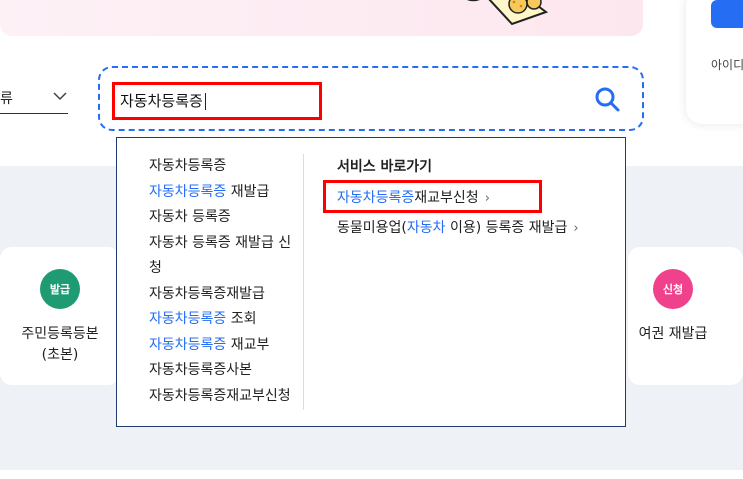 The height and width of the screenshot is (479, 743). Describe the element at coordinates (34, 97) in the screenshot. I see `category-select: 류` at that location.